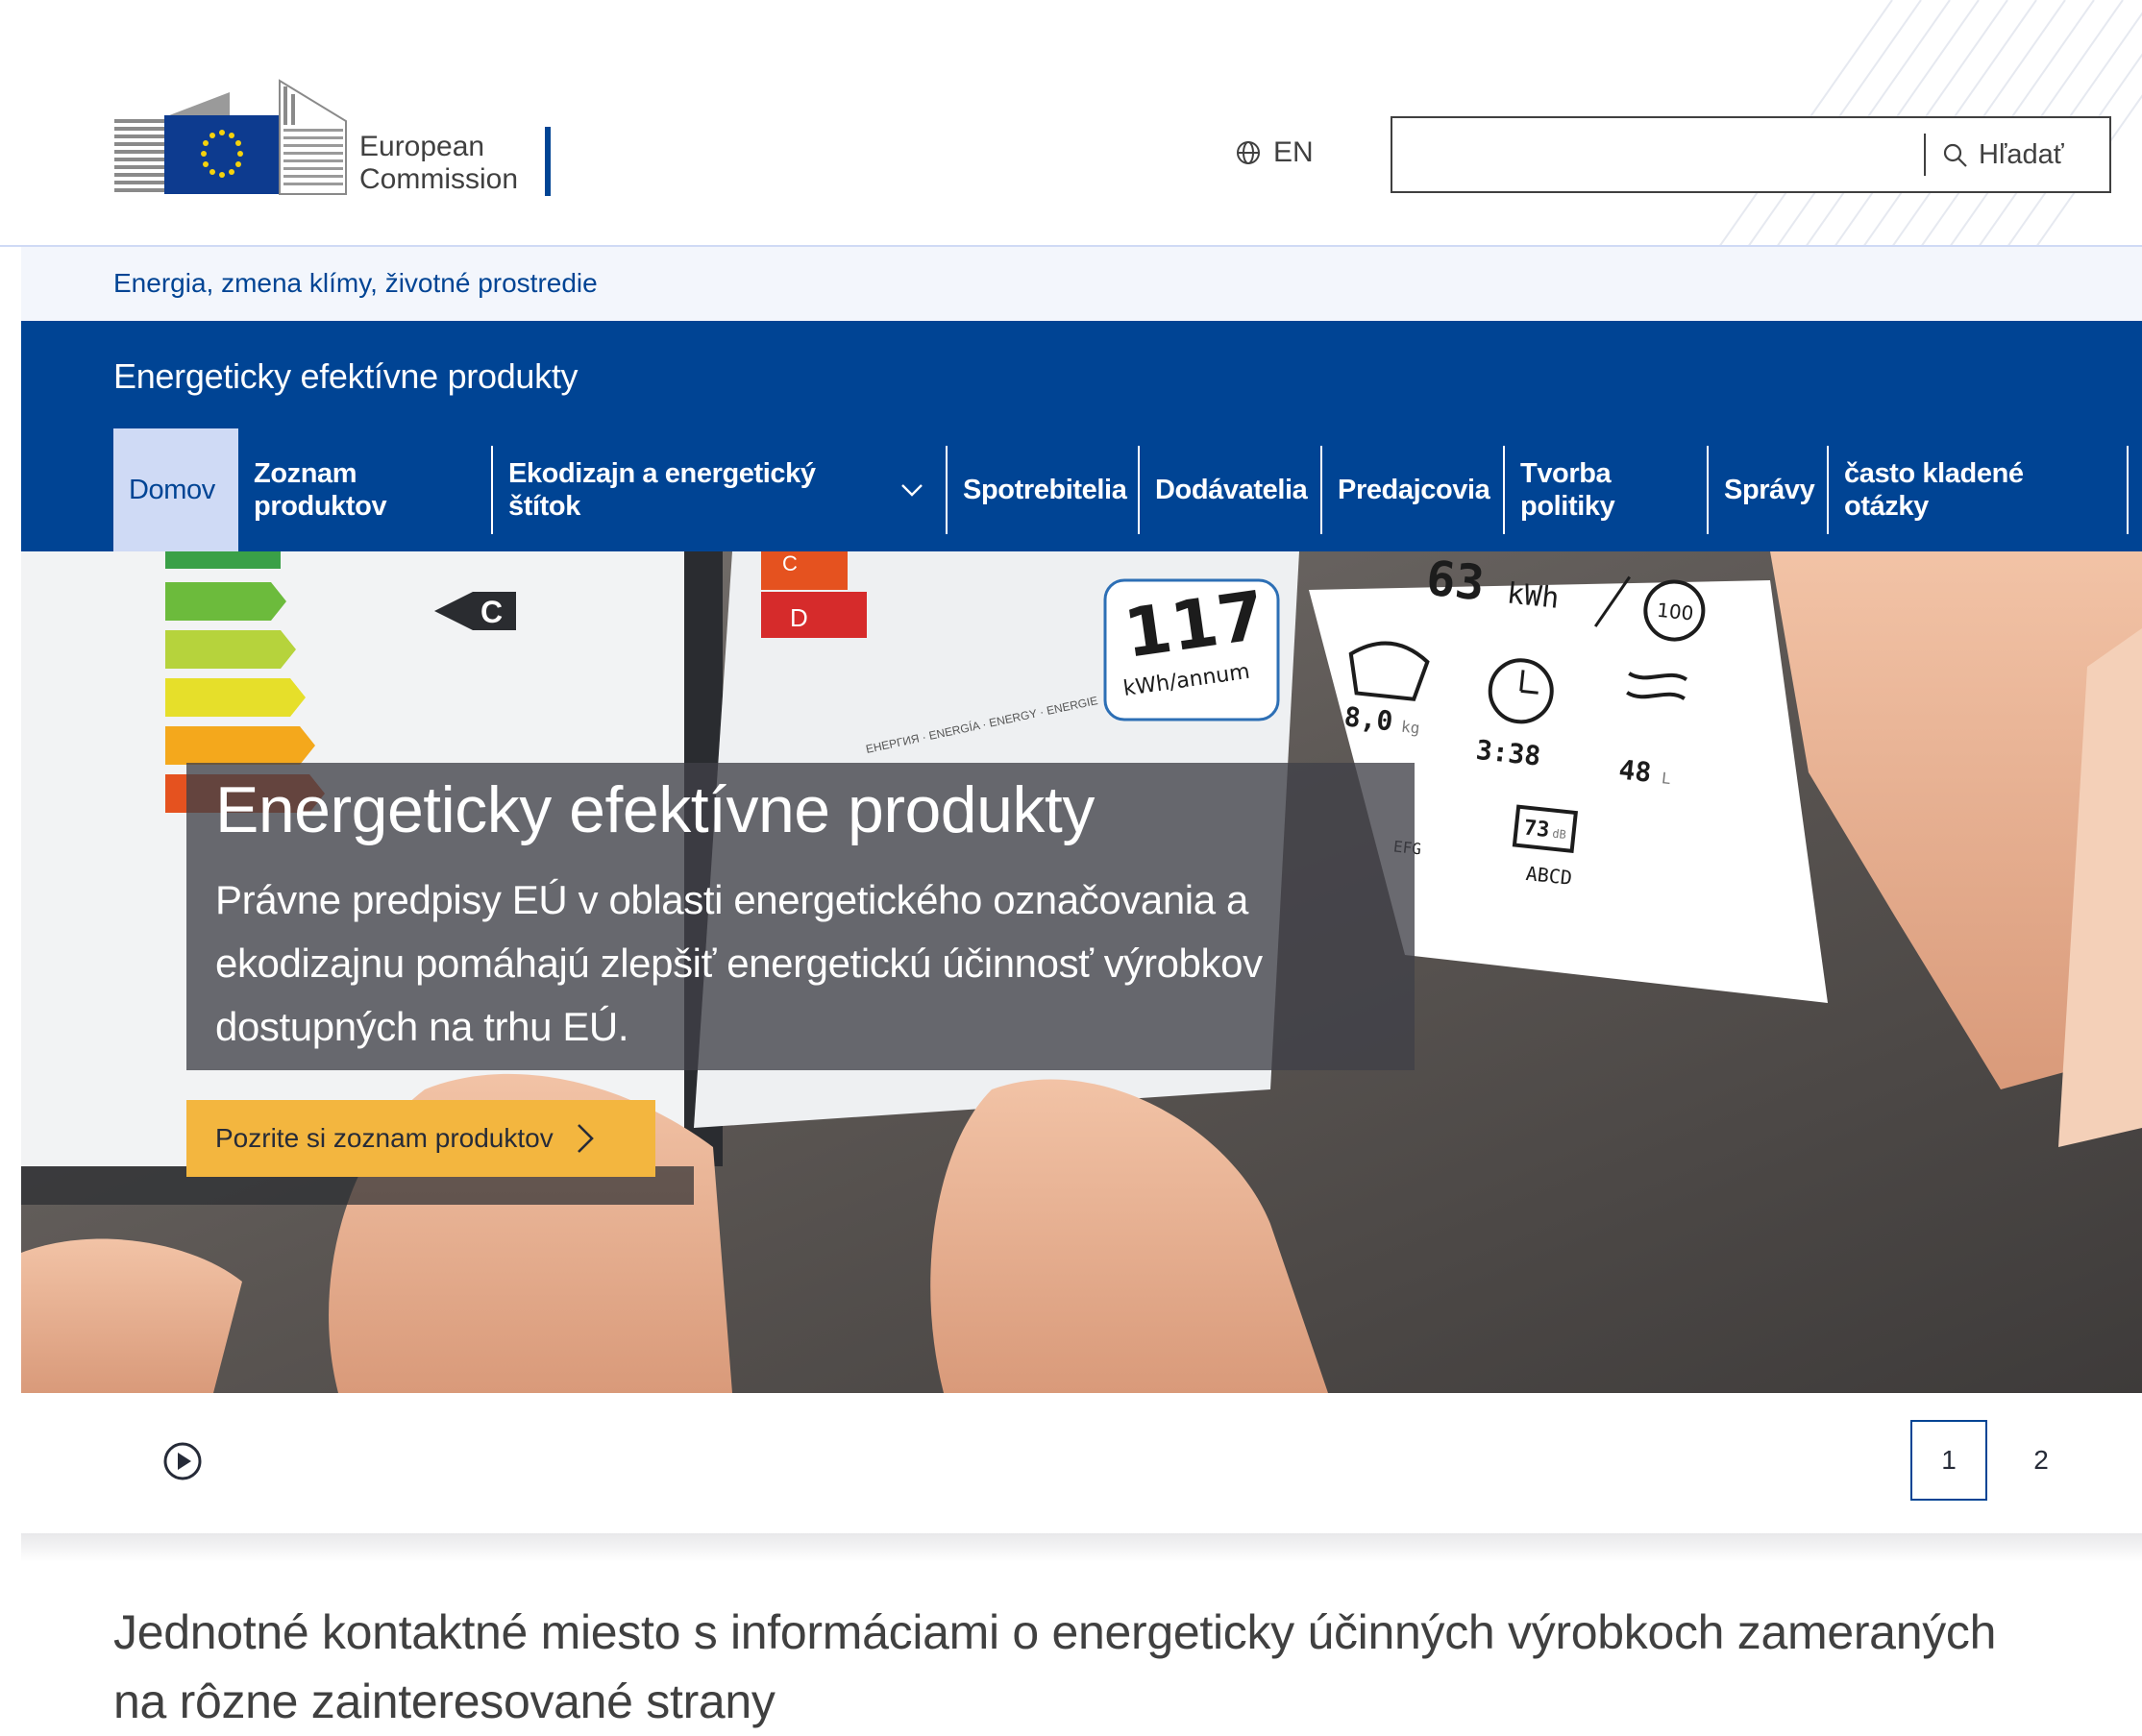 This screenshot has width=2142, height=1736. I want to click on carousel-page-2: 2, so click(2041, 1460).